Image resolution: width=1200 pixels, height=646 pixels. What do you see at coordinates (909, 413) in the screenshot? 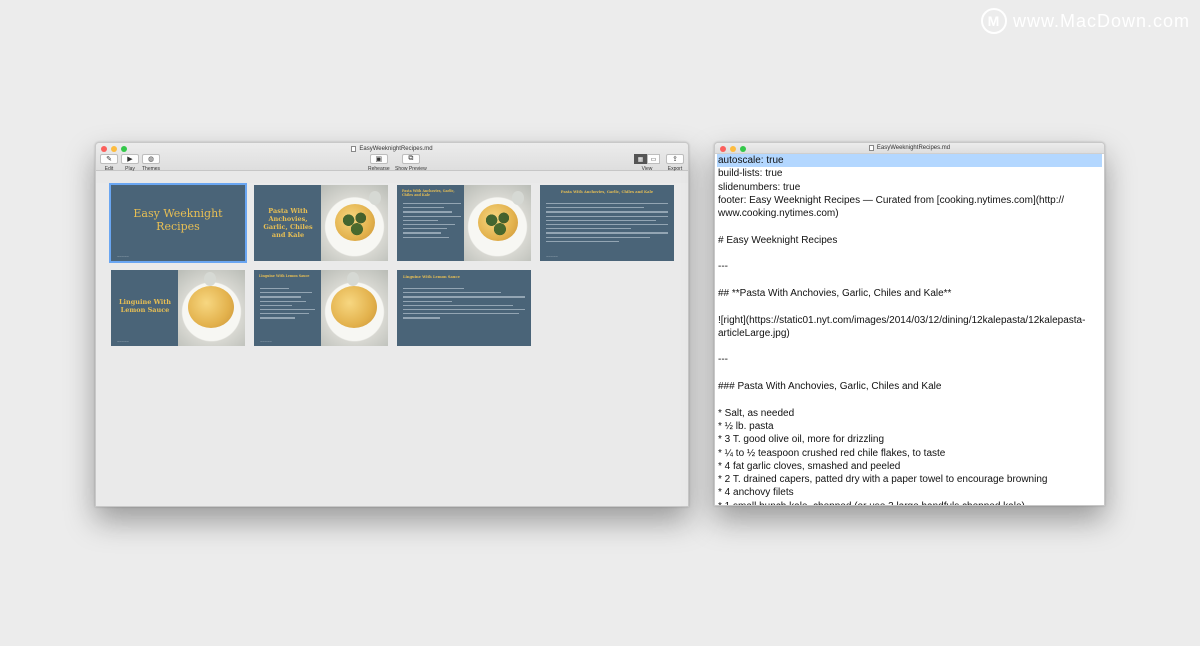
I see `editor-line: * Salt, as needed` at bounding box center [909, 413].